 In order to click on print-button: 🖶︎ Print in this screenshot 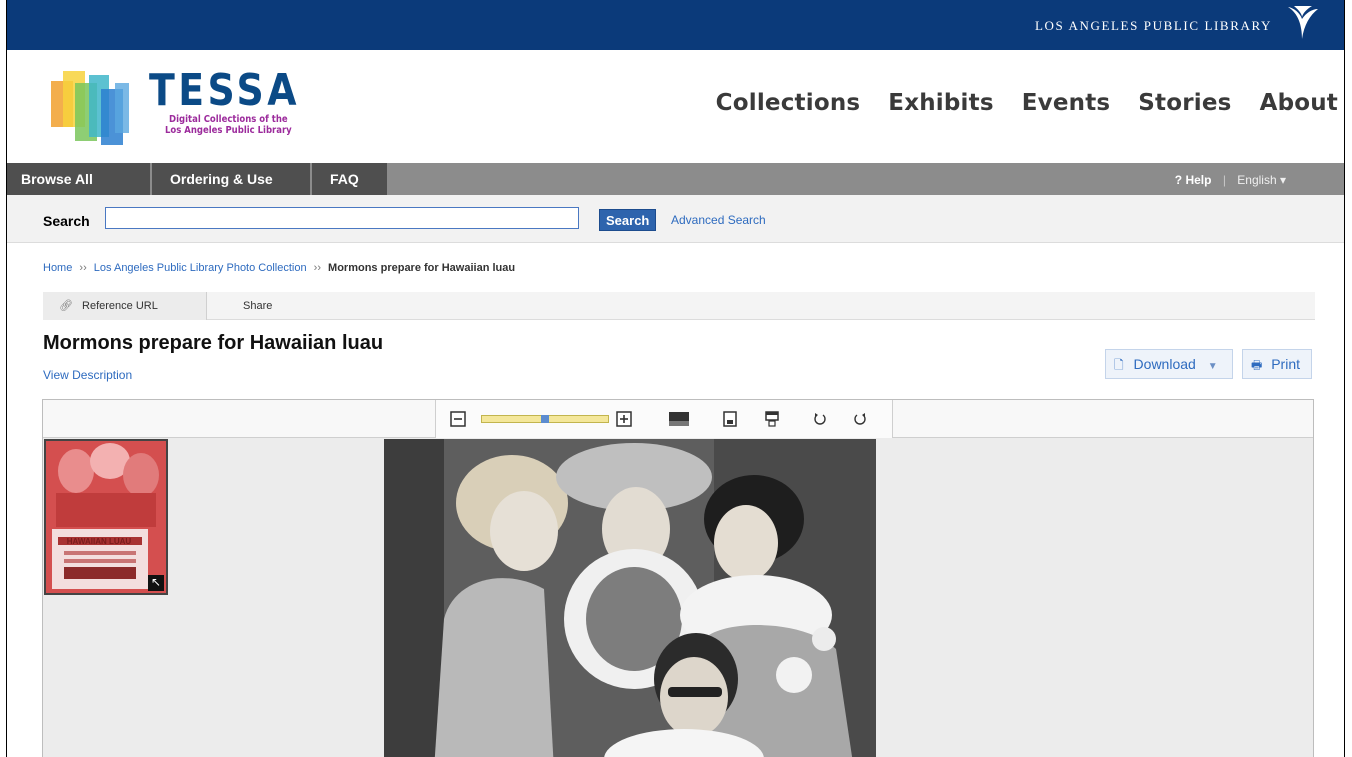, I will do `click(1277, 364)`.